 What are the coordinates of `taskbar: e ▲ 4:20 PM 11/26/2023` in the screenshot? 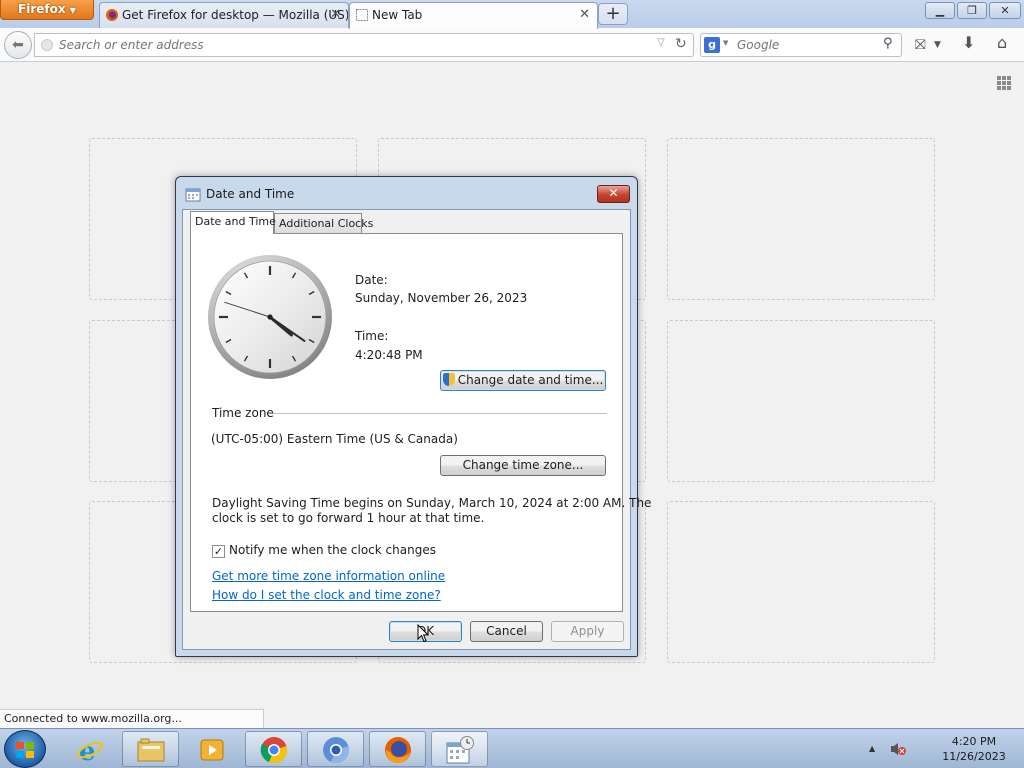 It's located at (512, 748).